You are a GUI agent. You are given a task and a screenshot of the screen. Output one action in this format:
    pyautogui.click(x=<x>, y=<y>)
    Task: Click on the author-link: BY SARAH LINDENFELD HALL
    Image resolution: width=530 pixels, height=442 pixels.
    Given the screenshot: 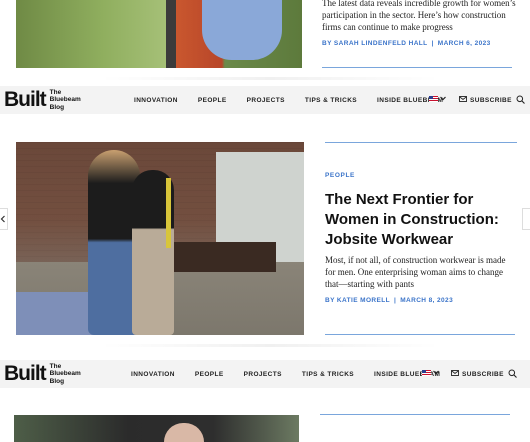 What is the action you would take?
    pyautogui.click(x=375, y=43)
    